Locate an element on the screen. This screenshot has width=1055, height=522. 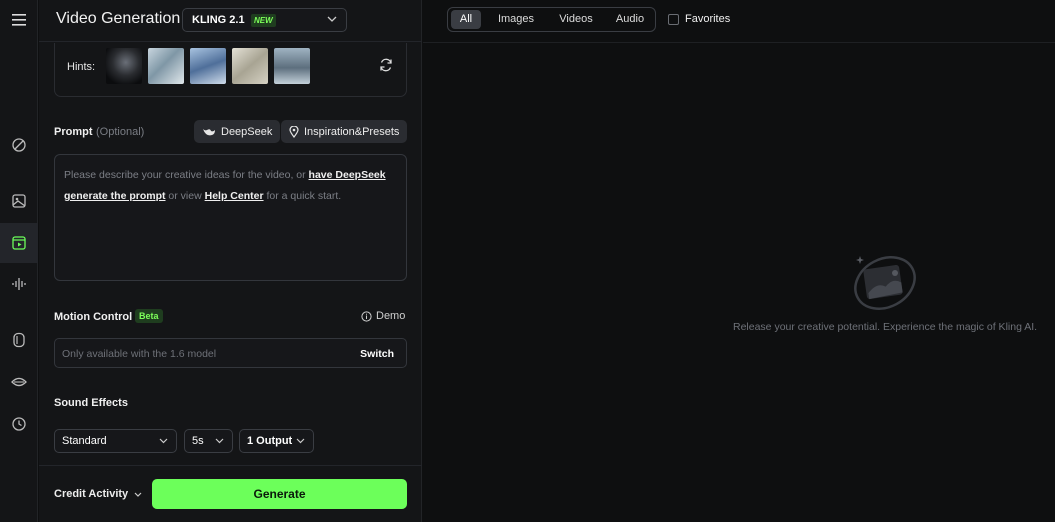
page-title: Video Generation is located at coordinates (118, 18).